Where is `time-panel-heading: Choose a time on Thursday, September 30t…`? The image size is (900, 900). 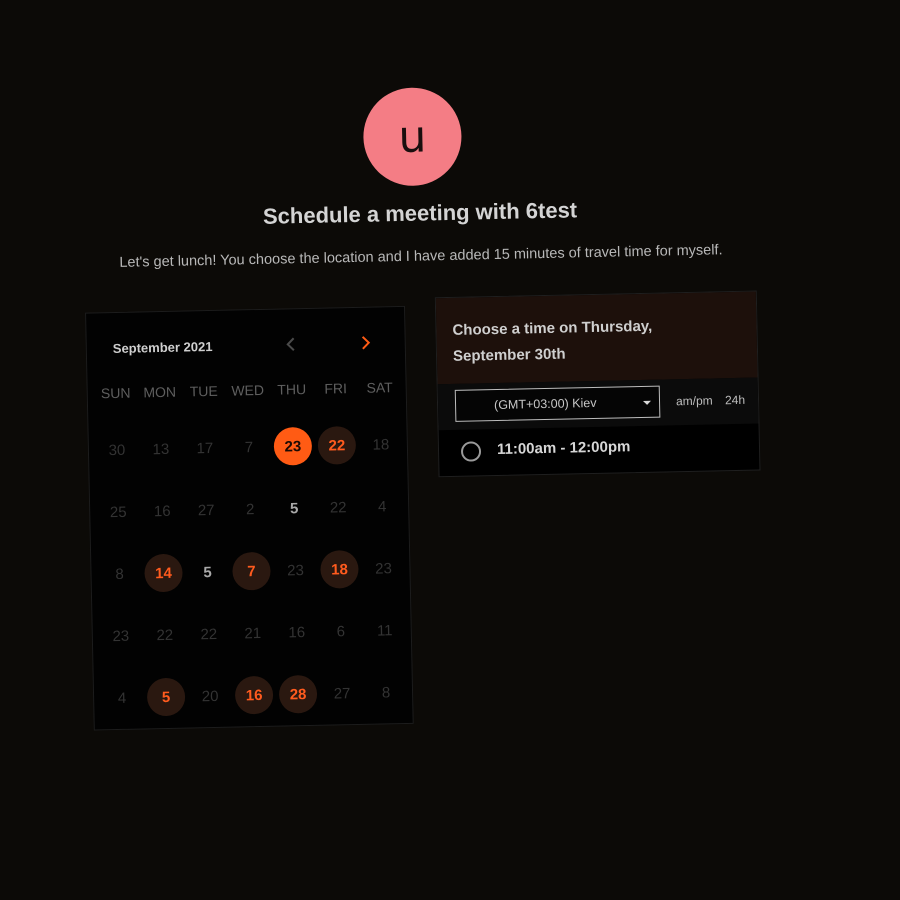 time-panel-heading: Choose a time on Thursday, September 30t… is located at coordinates (552, 341).